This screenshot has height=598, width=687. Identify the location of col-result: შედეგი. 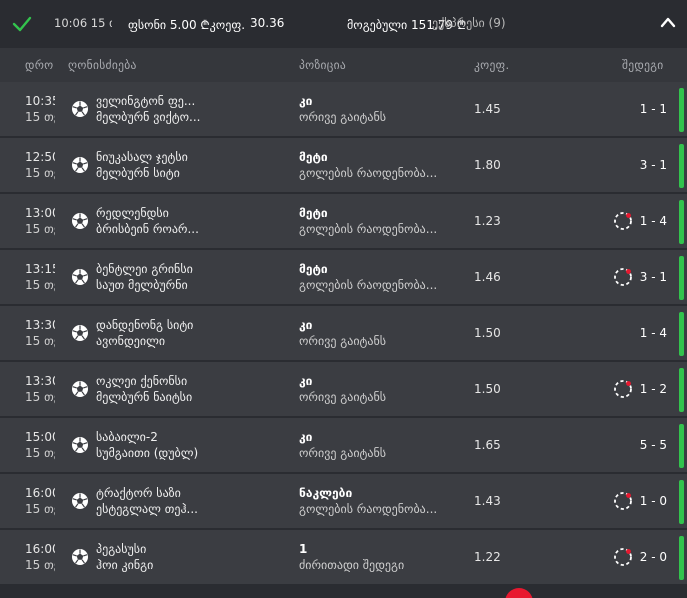
(643, 65).